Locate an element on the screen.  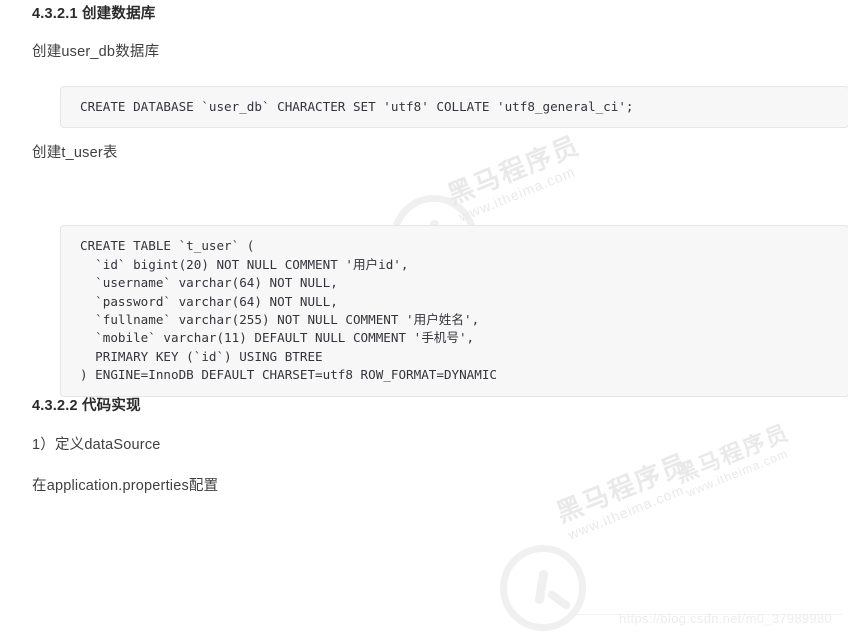
section-heading-code-implementation: 4.3.2.2 代码实现 is located at coordinates (86, 406).